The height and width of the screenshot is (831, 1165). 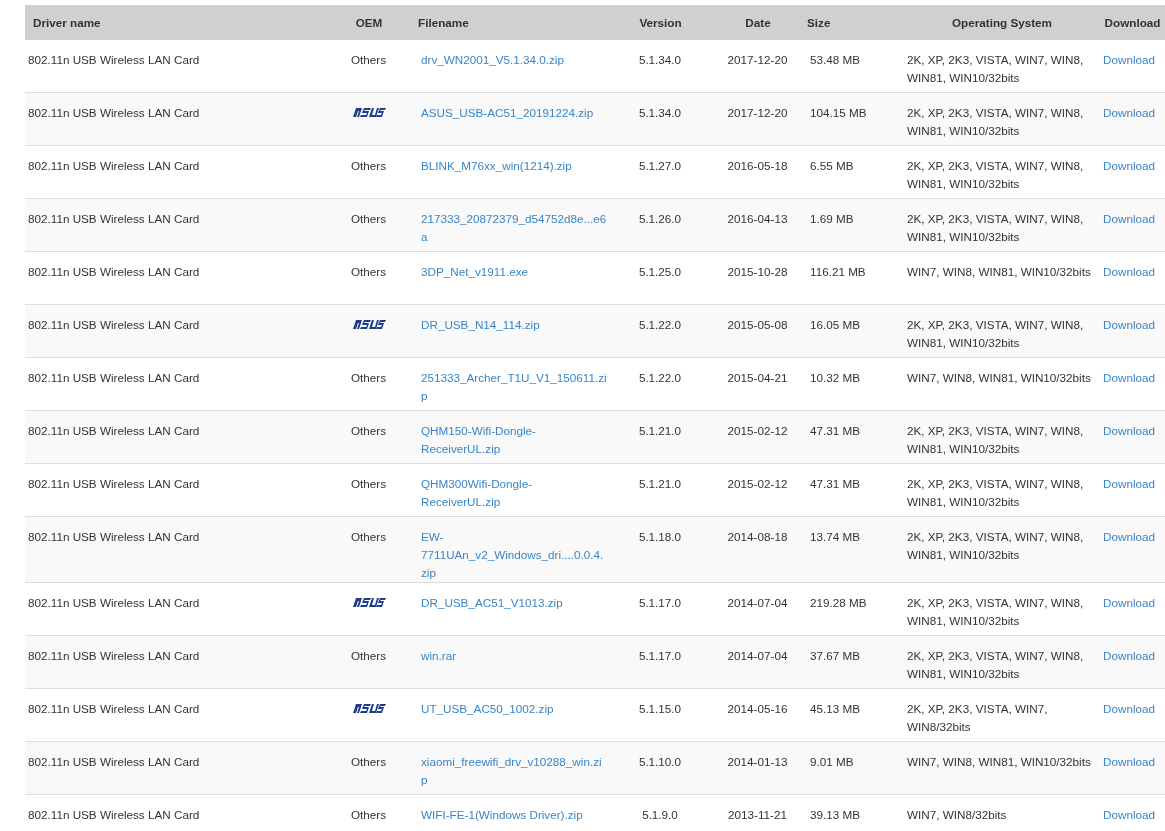 What do you see at coordinates (660, 761) in the screenshot?
I see `version-text: 5.1.10.0` at bounding box center [660, 761].